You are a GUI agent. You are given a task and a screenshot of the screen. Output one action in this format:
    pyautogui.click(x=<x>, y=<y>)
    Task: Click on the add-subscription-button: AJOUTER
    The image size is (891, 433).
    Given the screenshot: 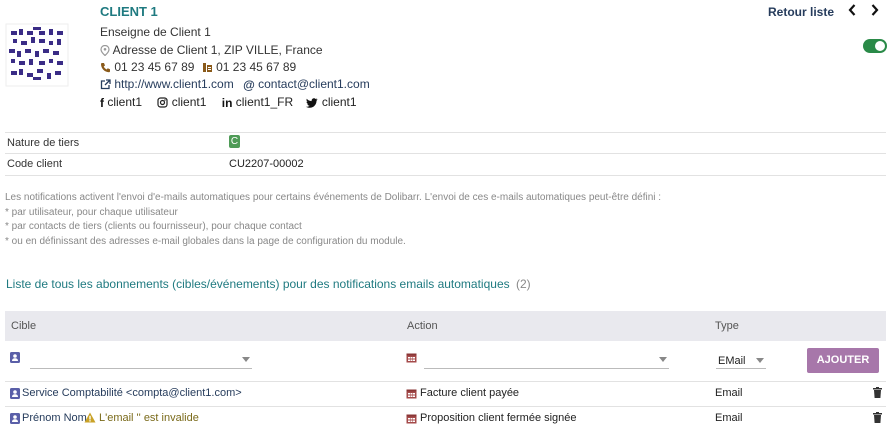 What is the action you would take?
    pyautogui.click(x=843, y=360)
    